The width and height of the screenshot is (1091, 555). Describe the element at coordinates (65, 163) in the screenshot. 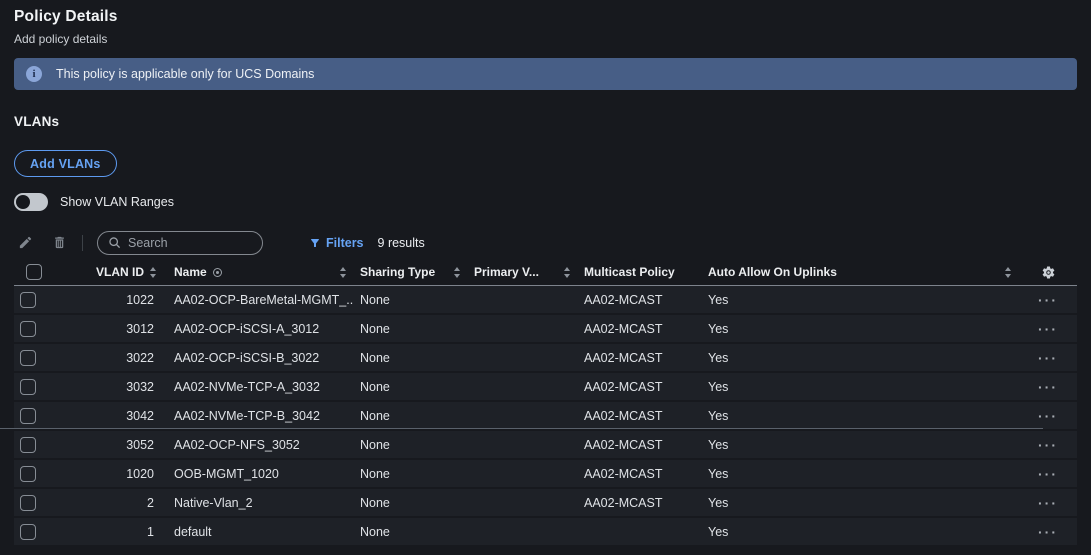

I see `add-vlans-button: Add VLANs` at that location.